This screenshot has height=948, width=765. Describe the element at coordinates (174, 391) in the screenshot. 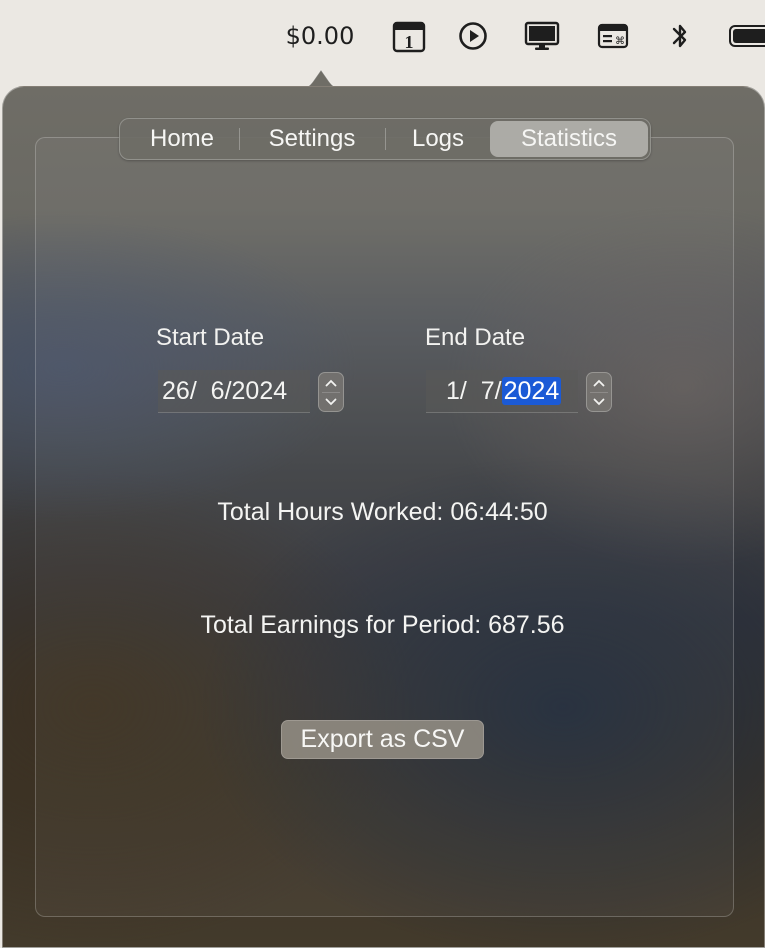

I see `start-date-day: 26` at that location.